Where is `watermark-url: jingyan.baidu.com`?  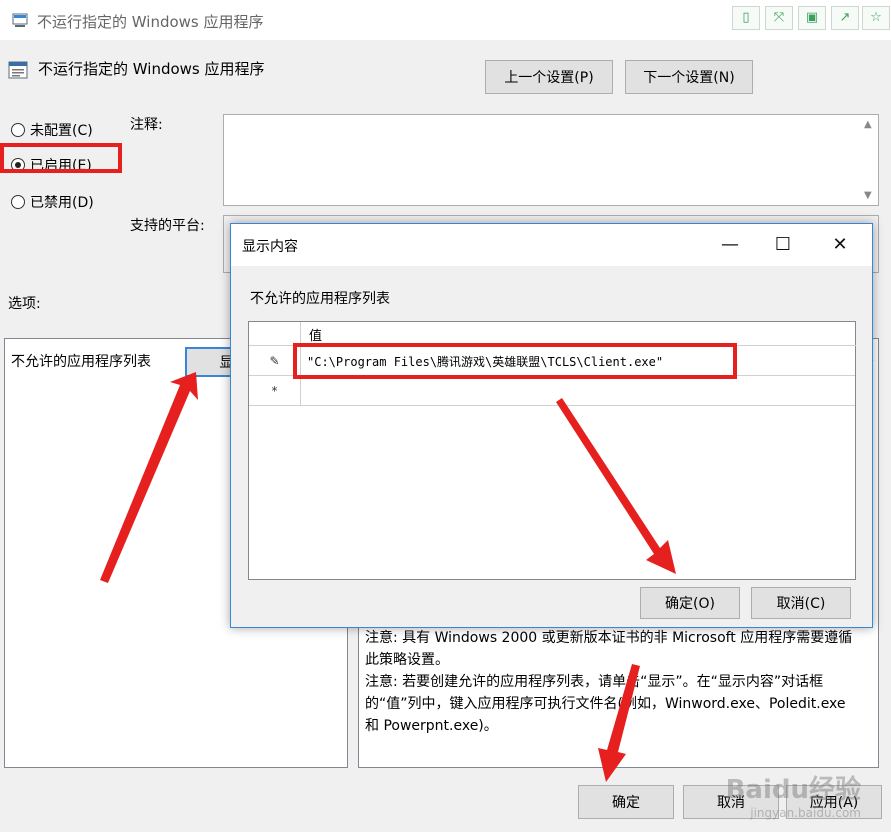 watermark-url: jingyan.baidu.com is located at coordinates (805, 813).